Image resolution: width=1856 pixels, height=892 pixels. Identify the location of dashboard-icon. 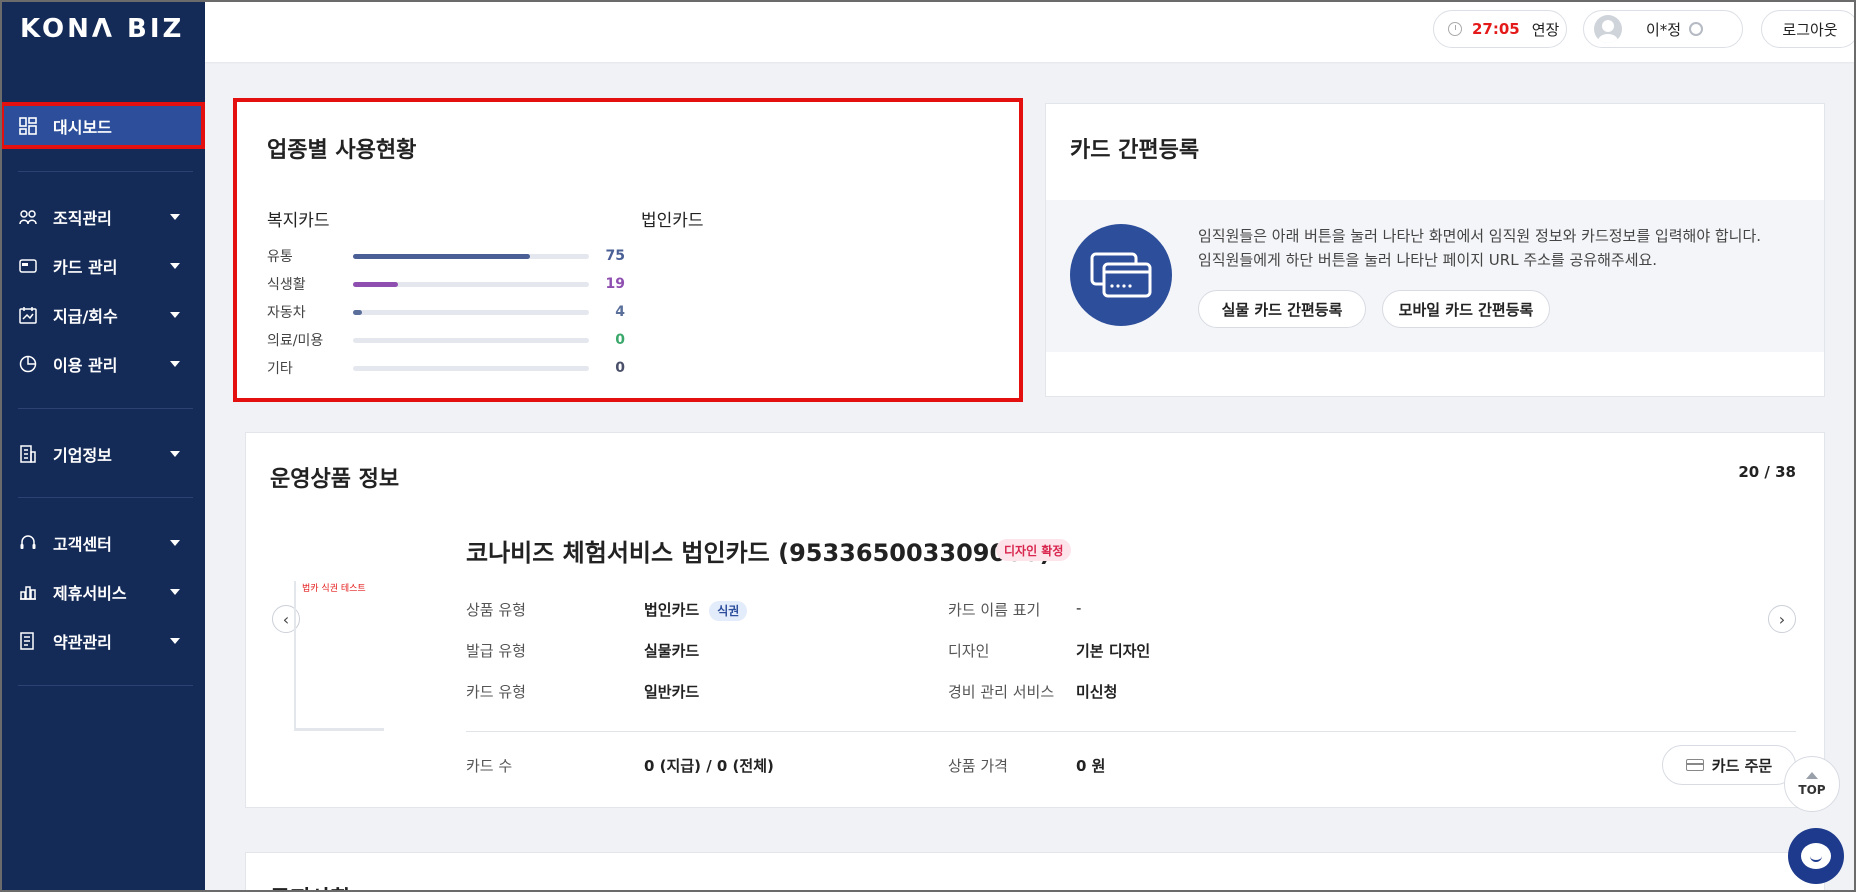
(28, 125).